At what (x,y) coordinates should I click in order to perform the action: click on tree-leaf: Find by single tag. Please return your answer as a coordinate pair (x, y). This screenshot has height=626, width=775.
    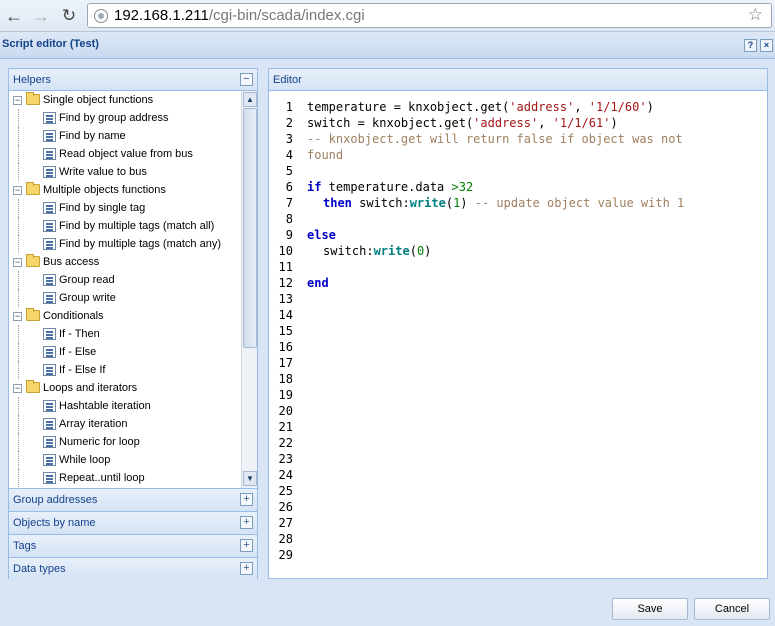
    Looking at the image, I should click on (125, 208).